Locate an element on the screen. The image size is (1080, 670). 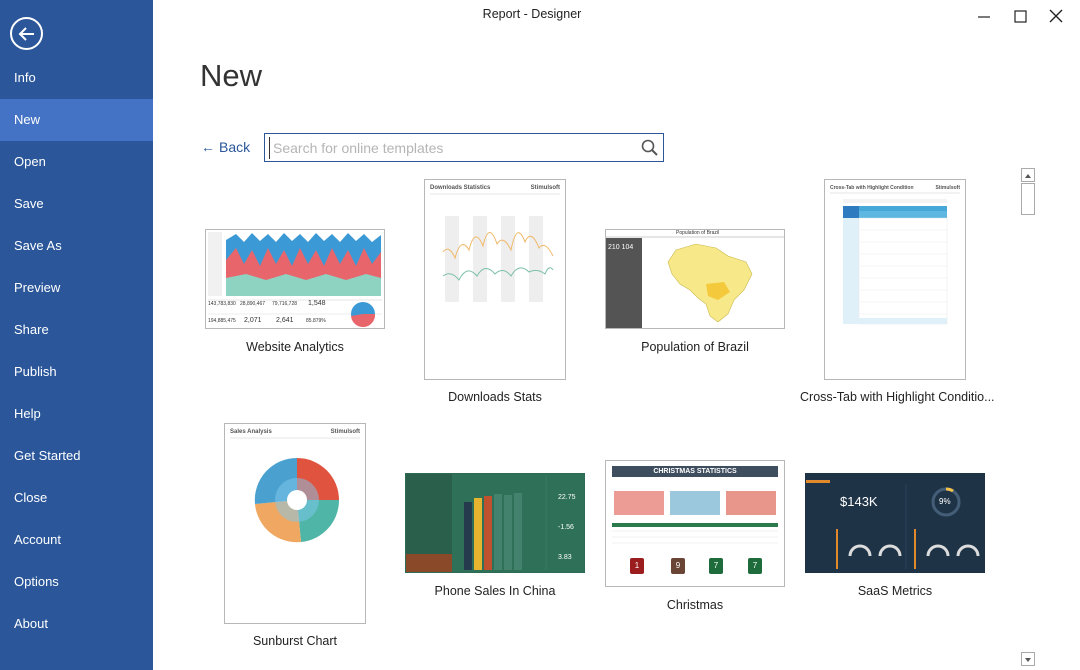
template-label: Phone Sales In China is located at coordinates (495, 591).